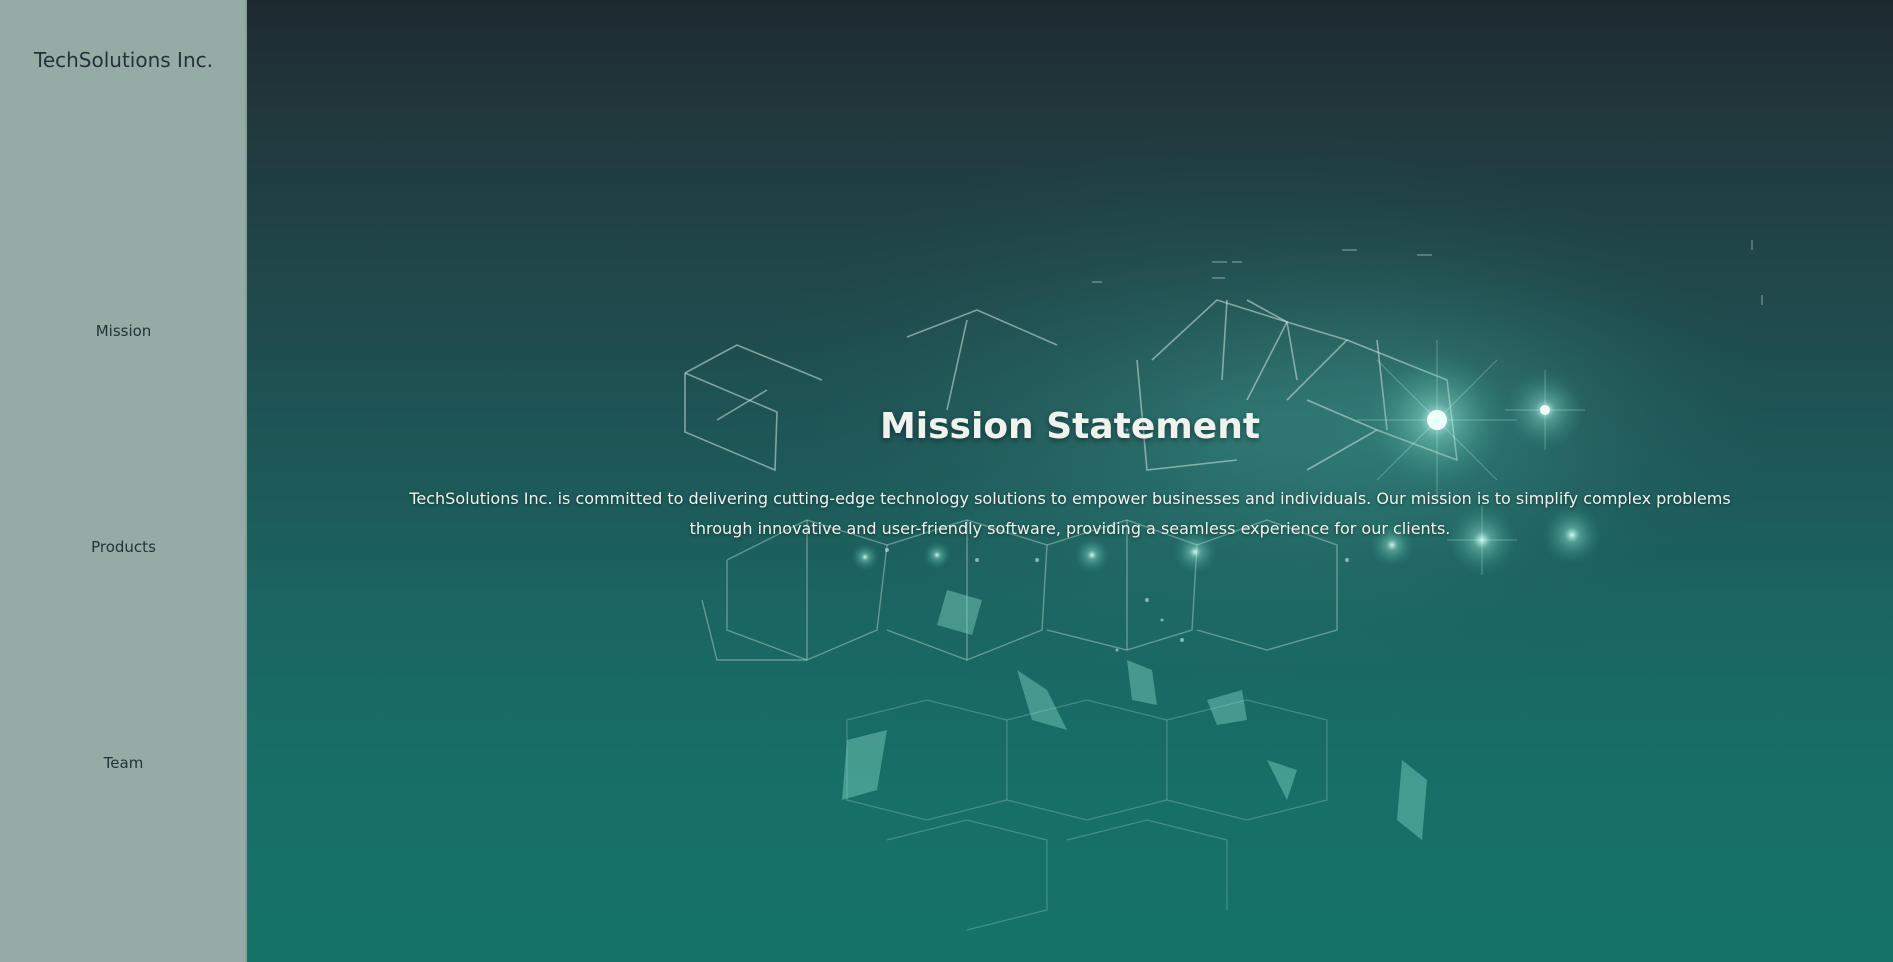  I want to click on sidebar-item-team: Team, so click(123, 763).